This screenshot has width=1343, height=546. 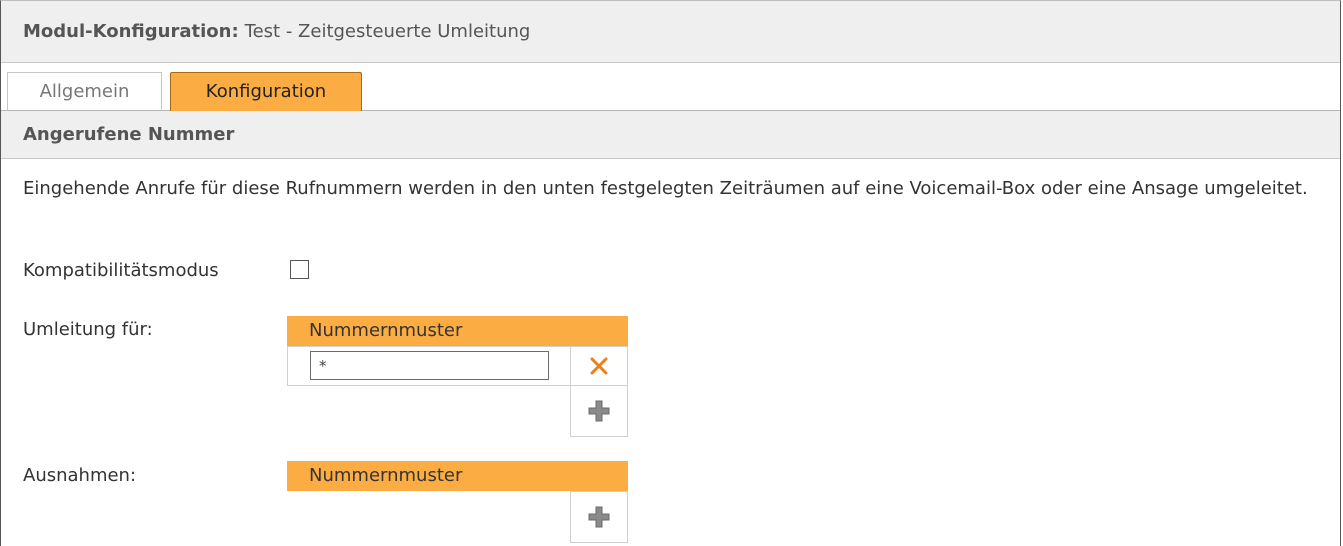 I want to click on tab-bar: Allgemein Konfiguration, so click(x=670, y=87).